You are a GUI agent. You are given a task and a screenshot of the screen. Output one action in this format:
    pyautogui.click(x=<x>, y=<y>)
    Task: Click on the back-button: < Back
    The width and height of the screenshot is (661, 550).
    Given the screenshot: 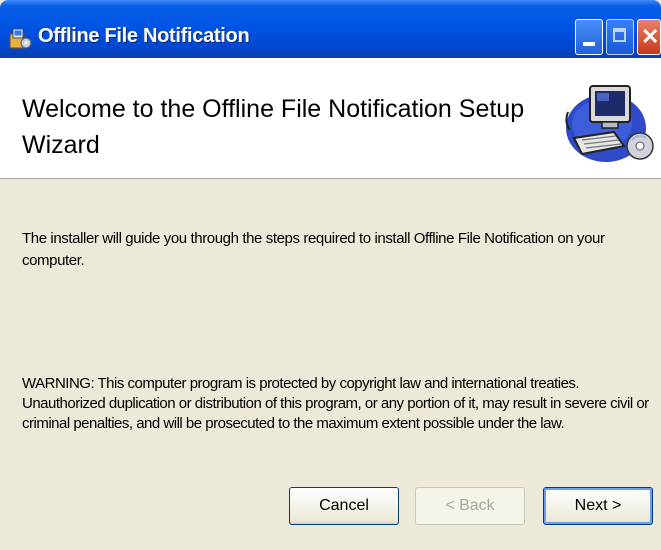 What is the action you would take?
    pyautogui.click(x=470, y=506)
    